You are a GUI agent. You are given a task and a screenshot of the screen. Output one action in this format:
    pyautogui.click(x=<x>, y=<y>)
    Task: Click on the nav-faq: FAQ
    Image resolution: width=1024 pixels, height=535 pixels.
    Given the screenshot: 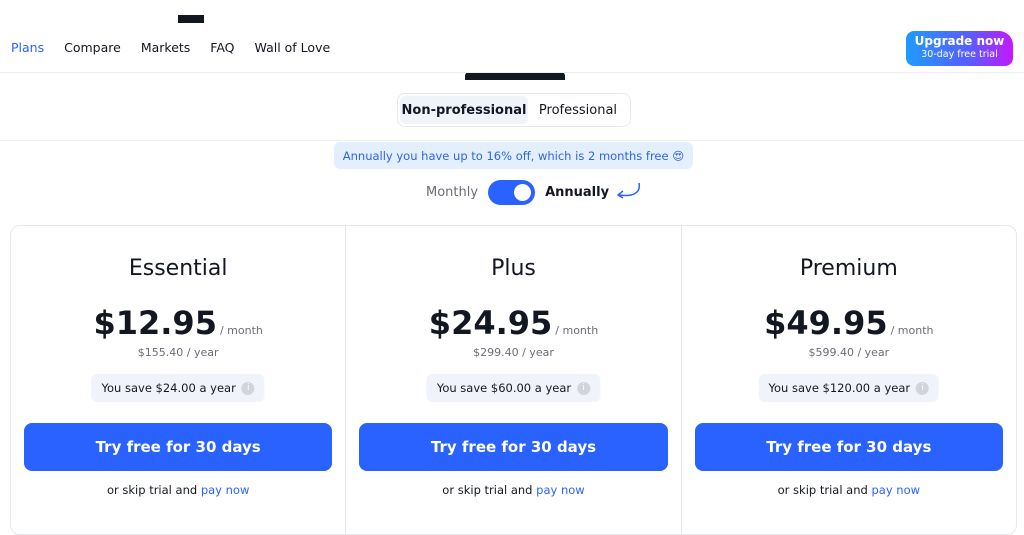 What is the action you would take?
    pyautogui.click(x=222, y=47)
    